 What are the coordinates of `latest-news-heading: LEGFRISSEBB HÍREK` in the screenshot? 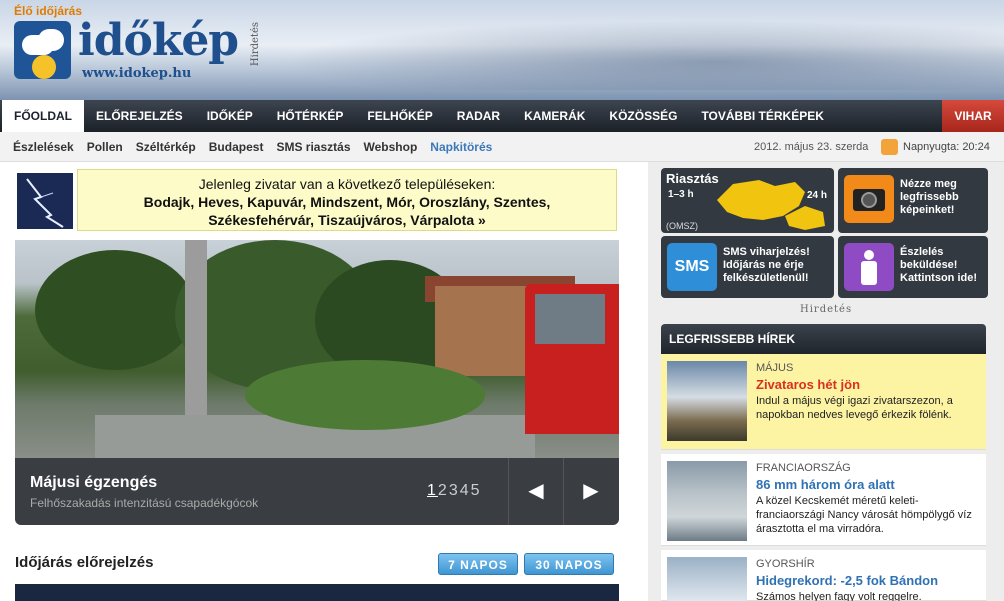 It's located at (823, 339).